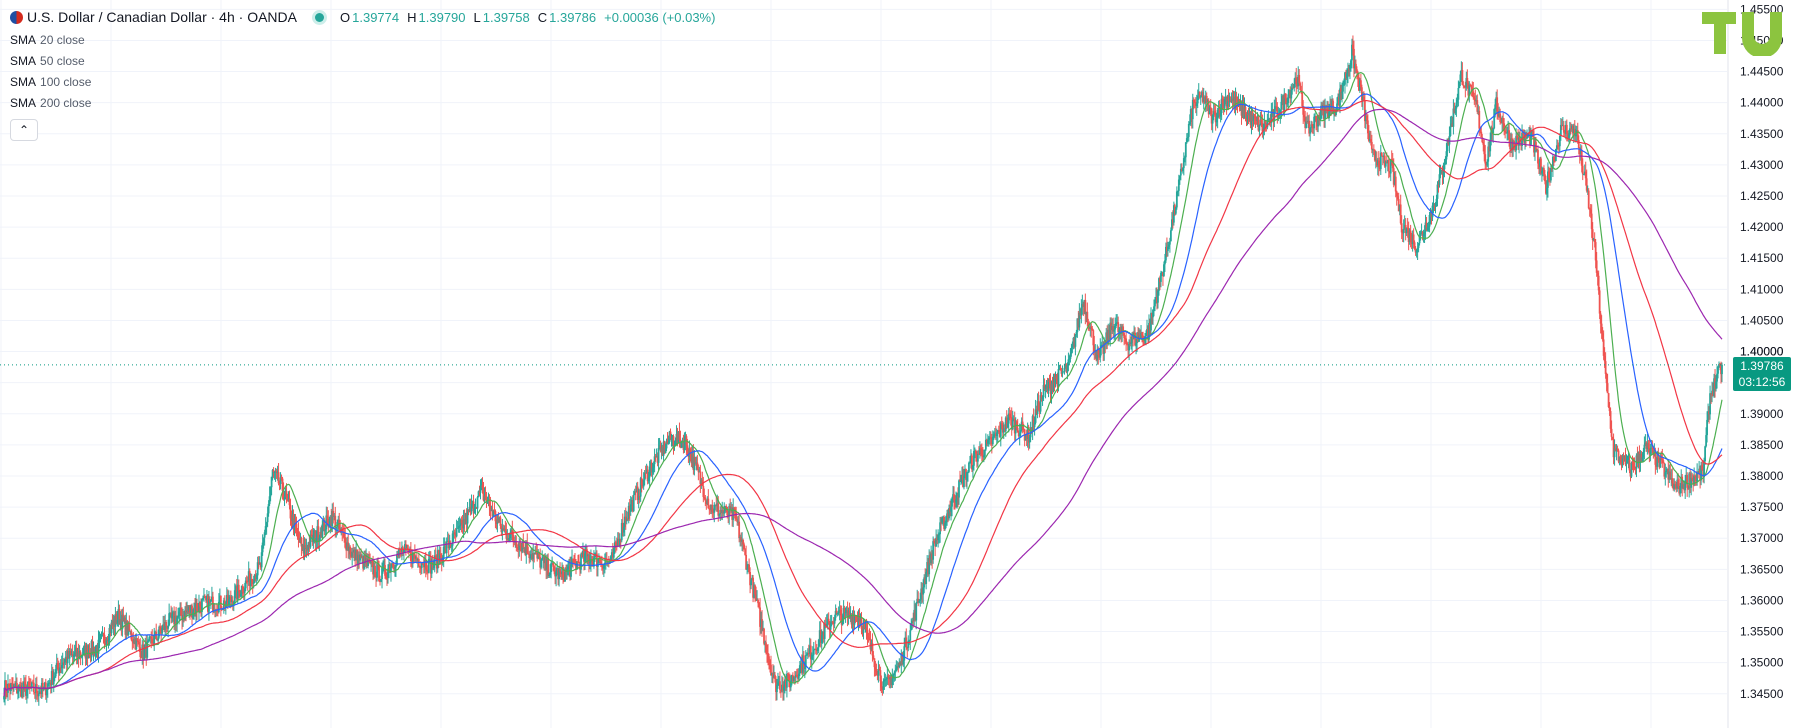 Image resolution: width=1800 pixels, height=728 pixels. Describe the element at coordinates (573, 17) in the screenshot. I see `ohlc-close-value: 1.39786` at that location.